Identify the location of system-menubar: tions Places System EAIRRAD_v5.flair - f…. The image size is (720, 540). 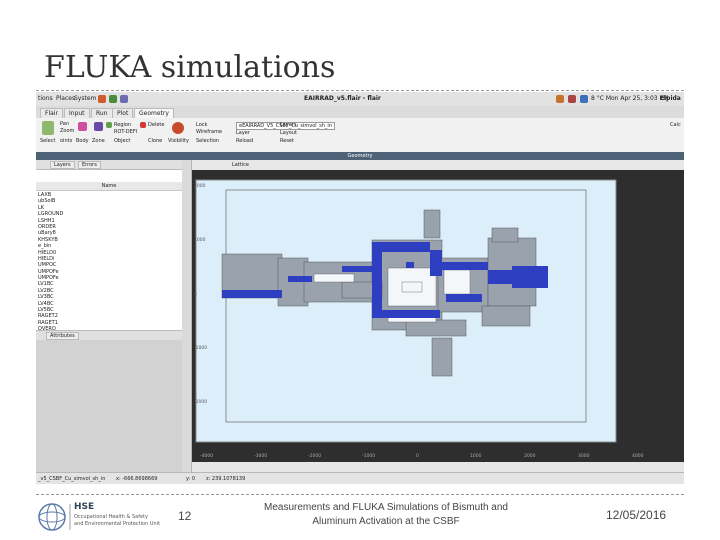
(360, 99).